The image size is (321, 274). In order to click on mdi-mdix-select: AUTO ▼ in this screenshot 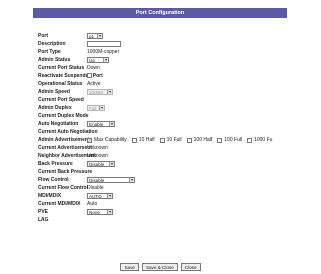, I will do `click(100, 196)`.